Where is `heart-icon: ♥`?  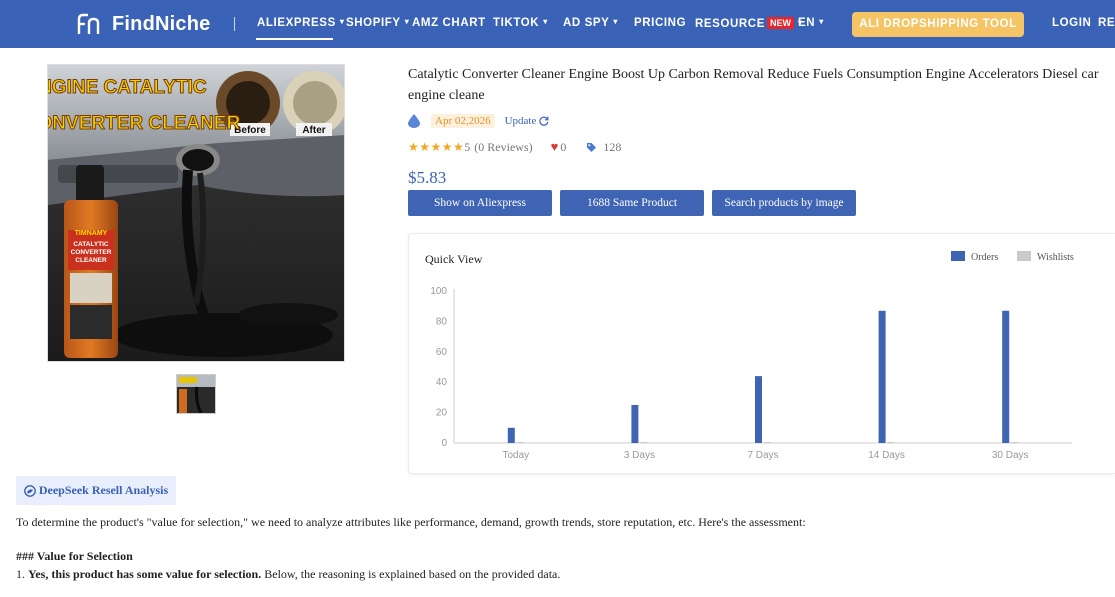 heart-icon: ♥ is located at coordinates (555, 147).